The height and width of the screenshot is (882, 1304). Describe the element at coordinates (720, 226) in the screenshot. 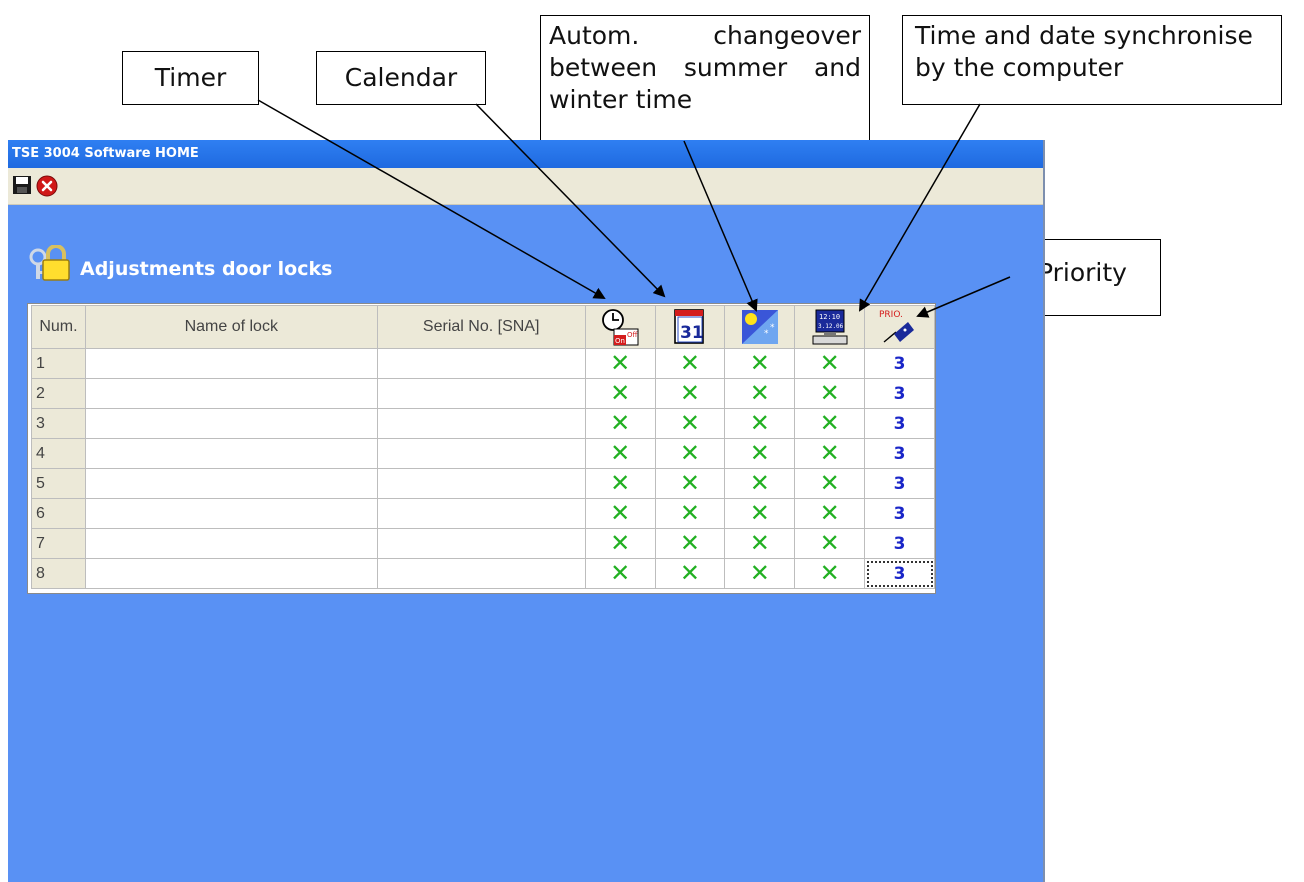

I see `summer-winter-arrow` at that location.